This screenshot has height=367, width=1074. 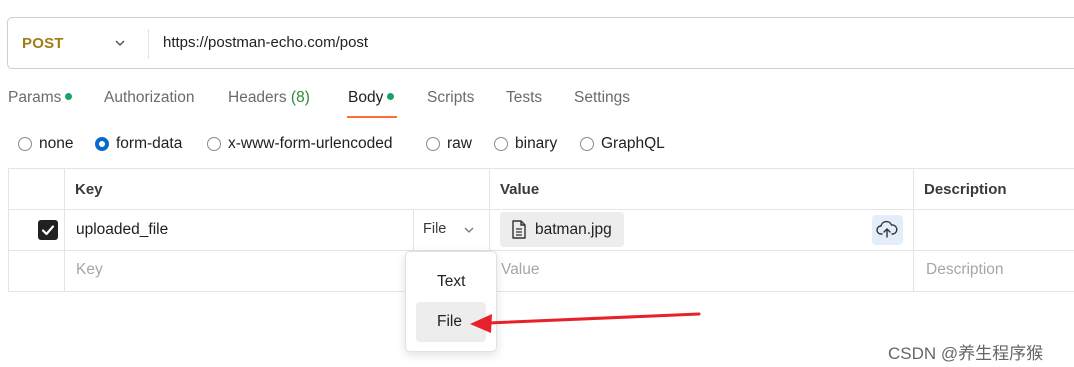 What do you see at coordinates (525, 144) in the screenshot?
I see `radio-binary: binary` at bounding box center [525, 144].